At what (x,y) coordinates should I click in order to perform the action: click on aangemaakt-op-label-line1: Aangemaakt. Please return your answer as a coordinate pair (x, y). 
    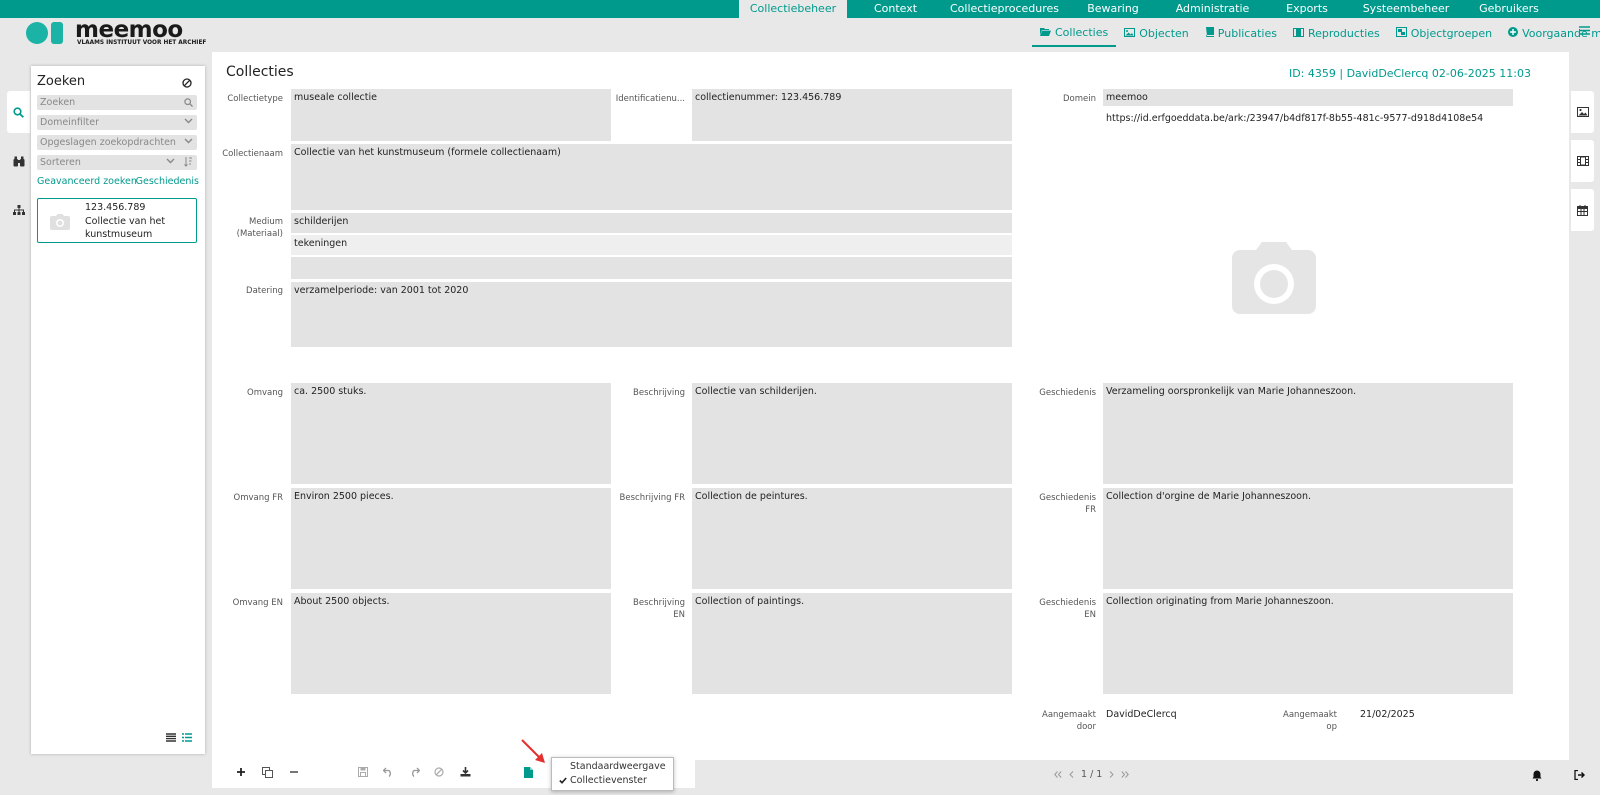
    Looking at the image, I should click on (1310, 715).